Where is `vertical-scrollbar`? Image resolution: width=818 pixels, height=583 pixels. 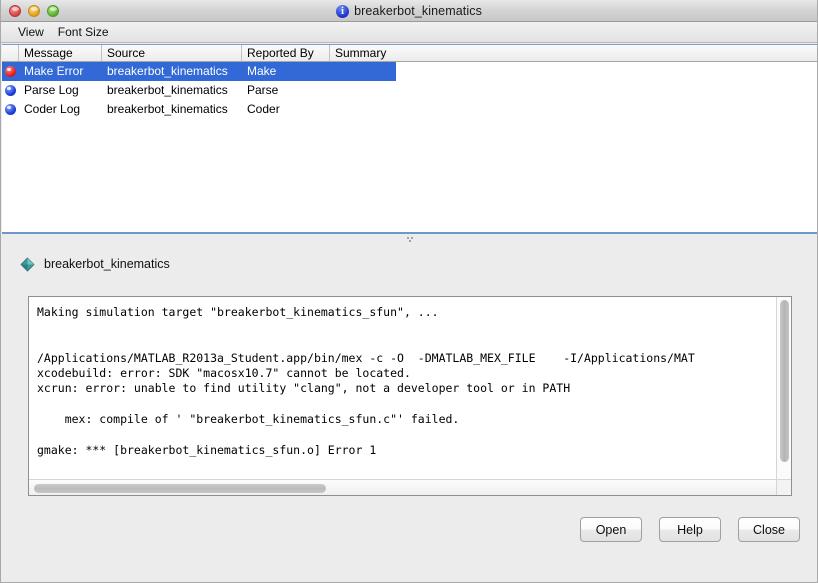 vertical-scrollbar is located at coordinates (783, 388).